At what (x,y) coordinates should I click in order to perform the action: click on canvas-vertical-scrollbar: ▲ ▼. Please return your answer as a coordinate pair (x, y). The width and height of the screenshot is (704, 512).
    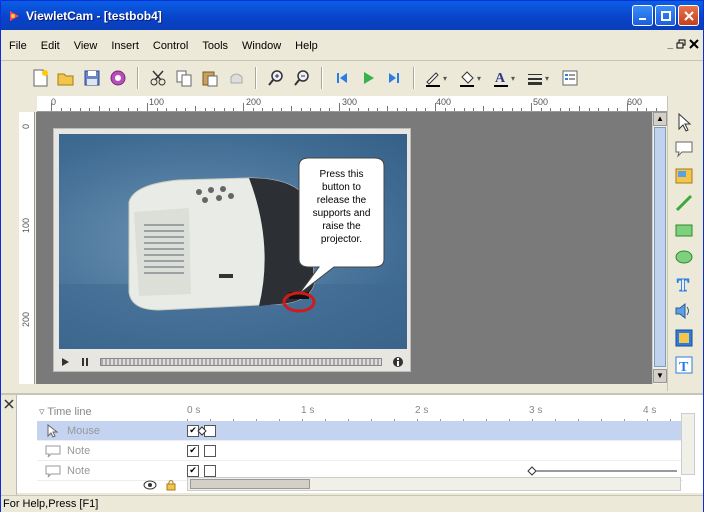
    Looking at the image, I should click on (659, 248).